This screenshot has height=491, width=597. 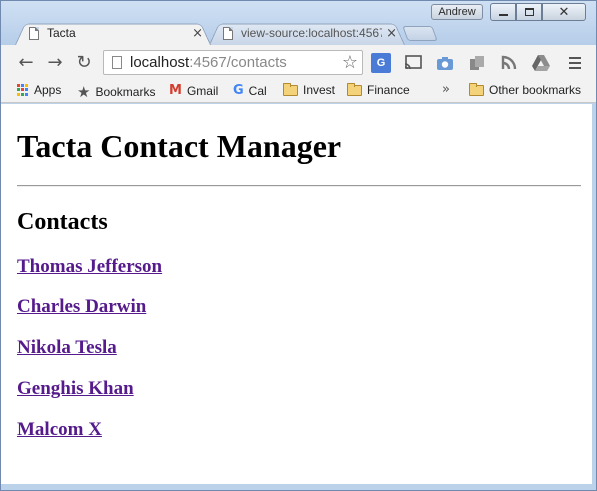 I want to click on page-title: Tacta Contact Manager, so click(x=179, y=146).